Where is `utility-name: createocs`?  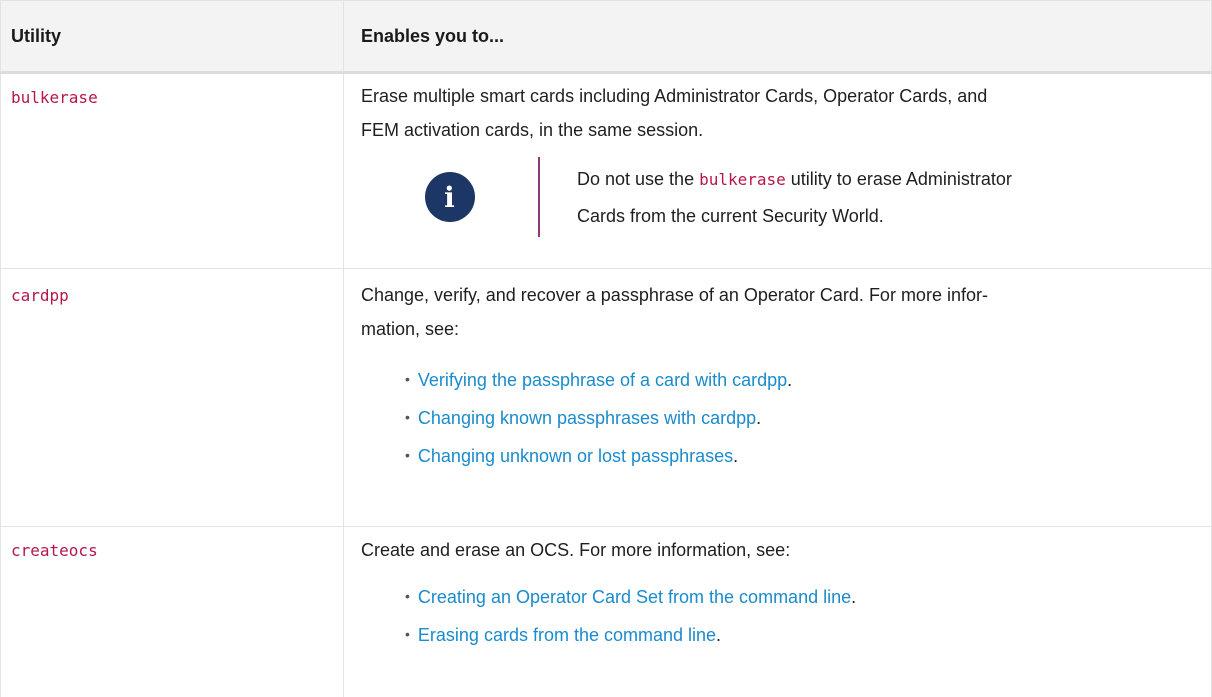 utility-name: createocs is located at coordinates (54, 550).